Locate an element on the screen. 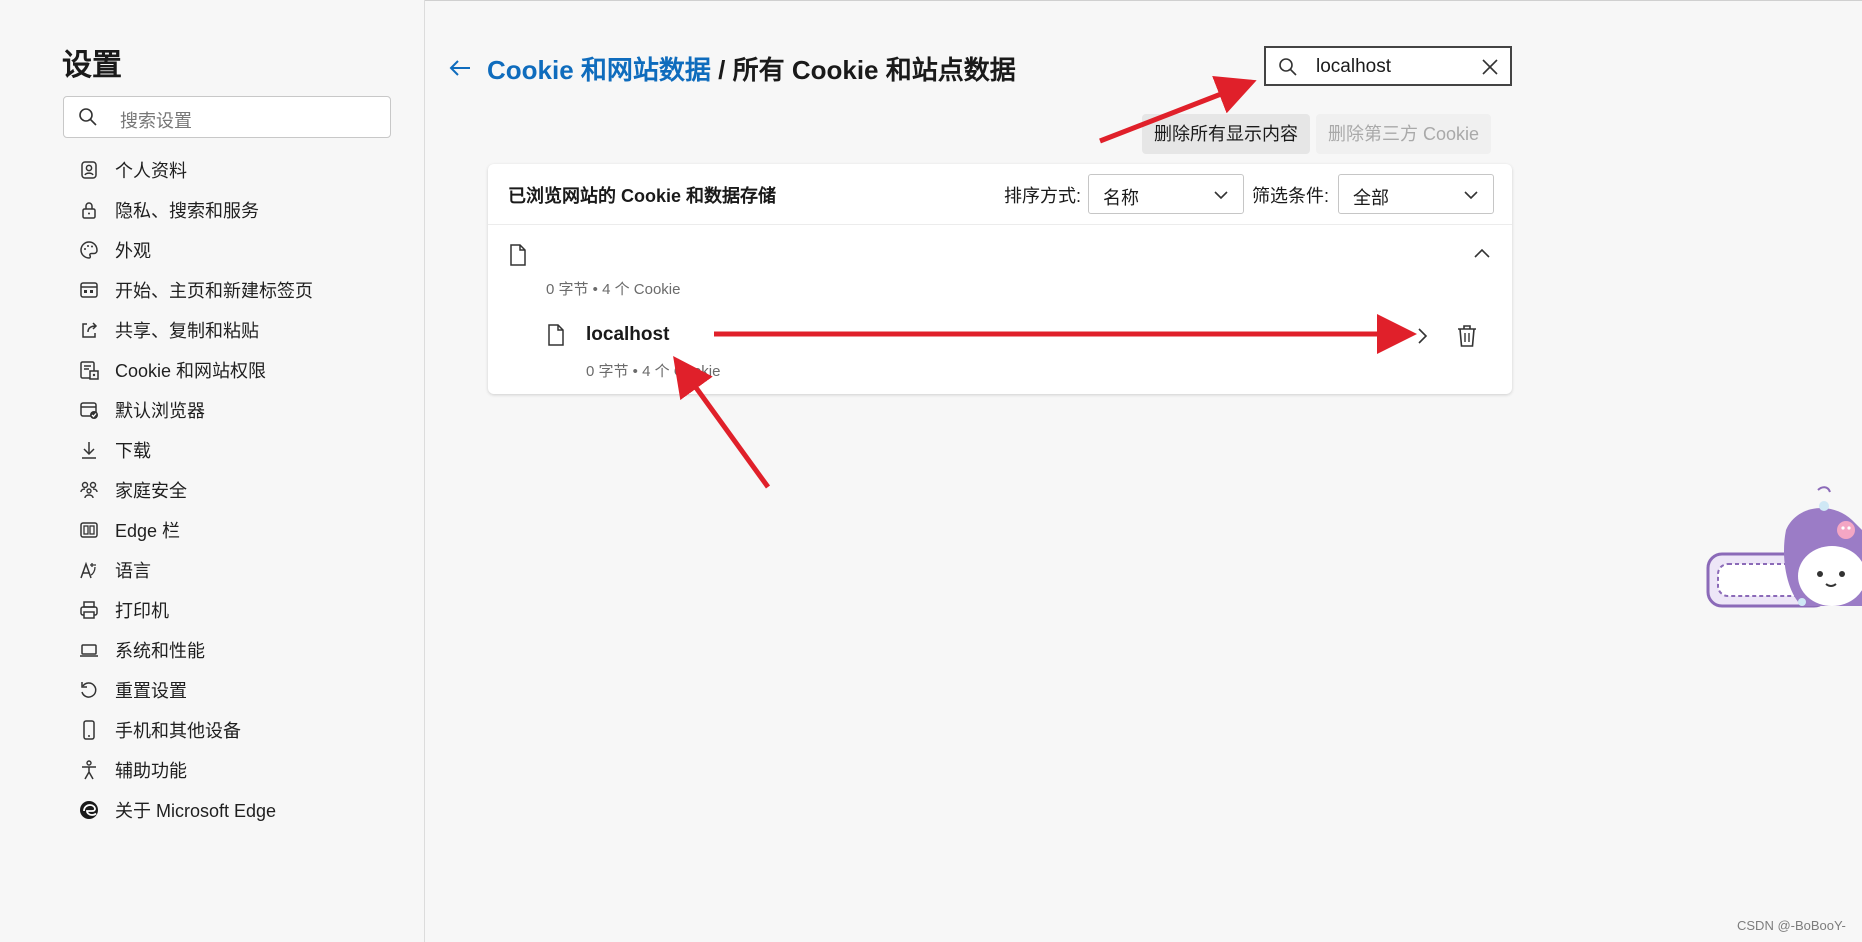 This screenshot has height=942, width=1862. sidebar-item-privacy: 隐私、搜索和服务 is located at coordinates (233, 210).